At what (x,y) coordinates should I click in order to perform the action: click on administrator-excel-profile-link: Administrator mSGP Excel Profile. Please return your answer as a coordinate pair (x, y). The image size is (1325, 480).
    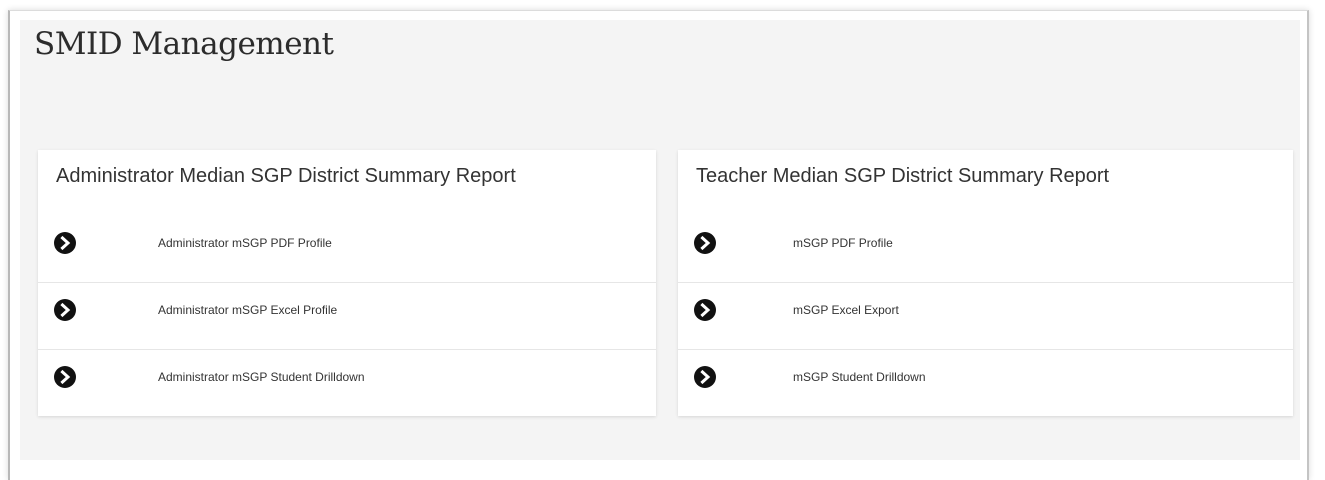
    Looking at the image, I should click on (347, 316).